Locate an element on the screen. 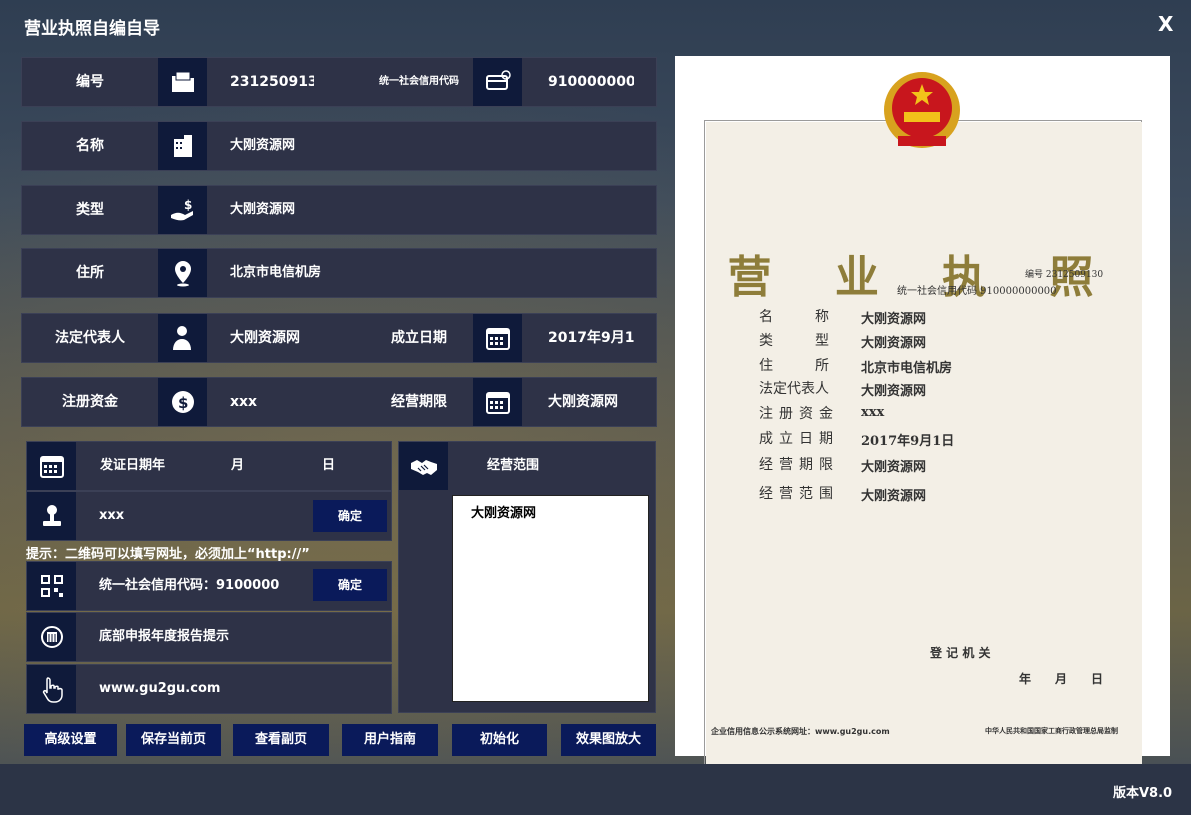 The height and width of the screenshot is (815, 1191). cert-footer-left: 企业信用信息公示系统网址：www.gu2gu.com is located at coordinates (800, 731).